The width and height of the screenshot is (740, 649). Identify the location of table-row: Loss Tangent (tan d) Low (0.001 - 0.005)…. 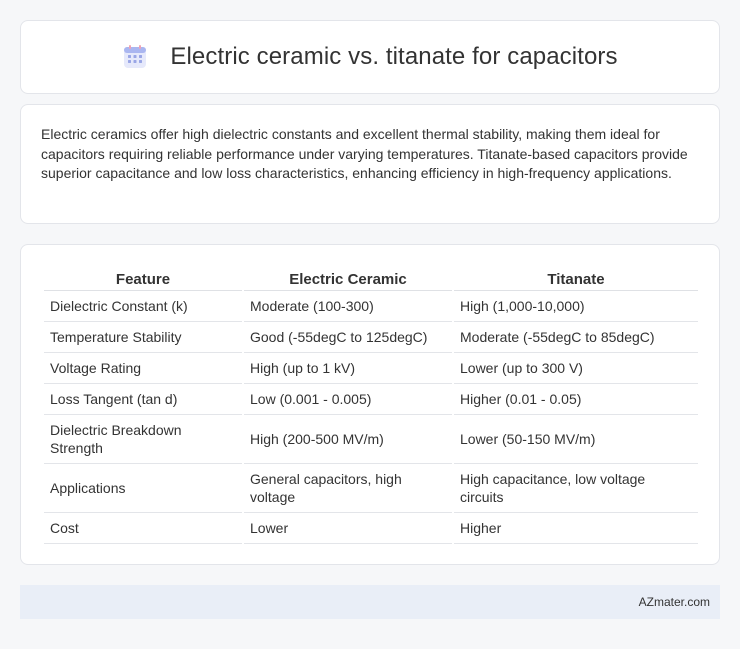
(371, 399).